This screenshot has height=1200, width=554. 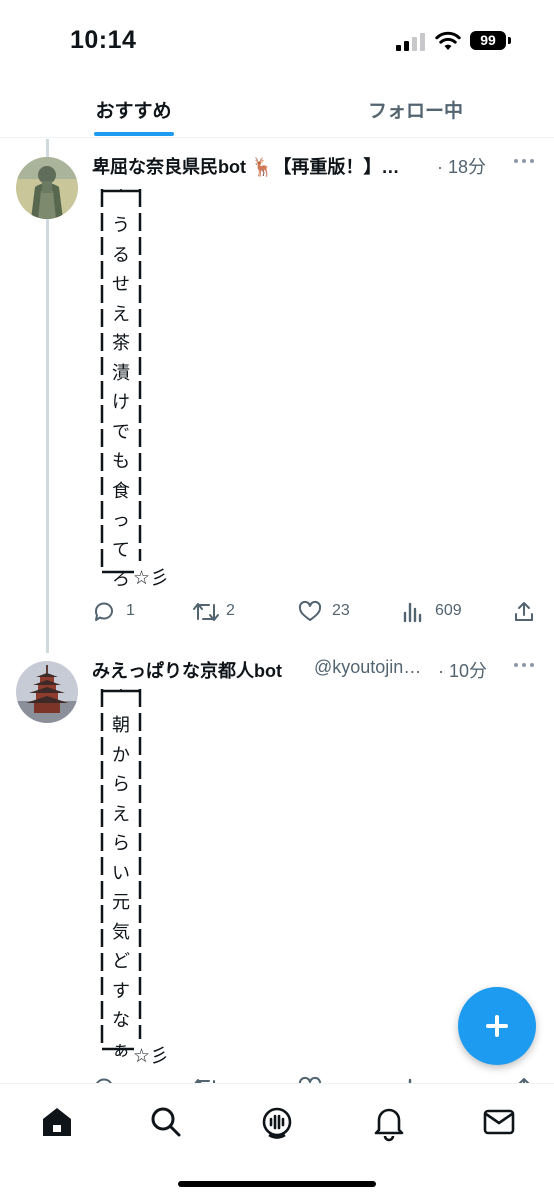 I want to click on status-bar: 10:14 99, so click(x=277, y=39).